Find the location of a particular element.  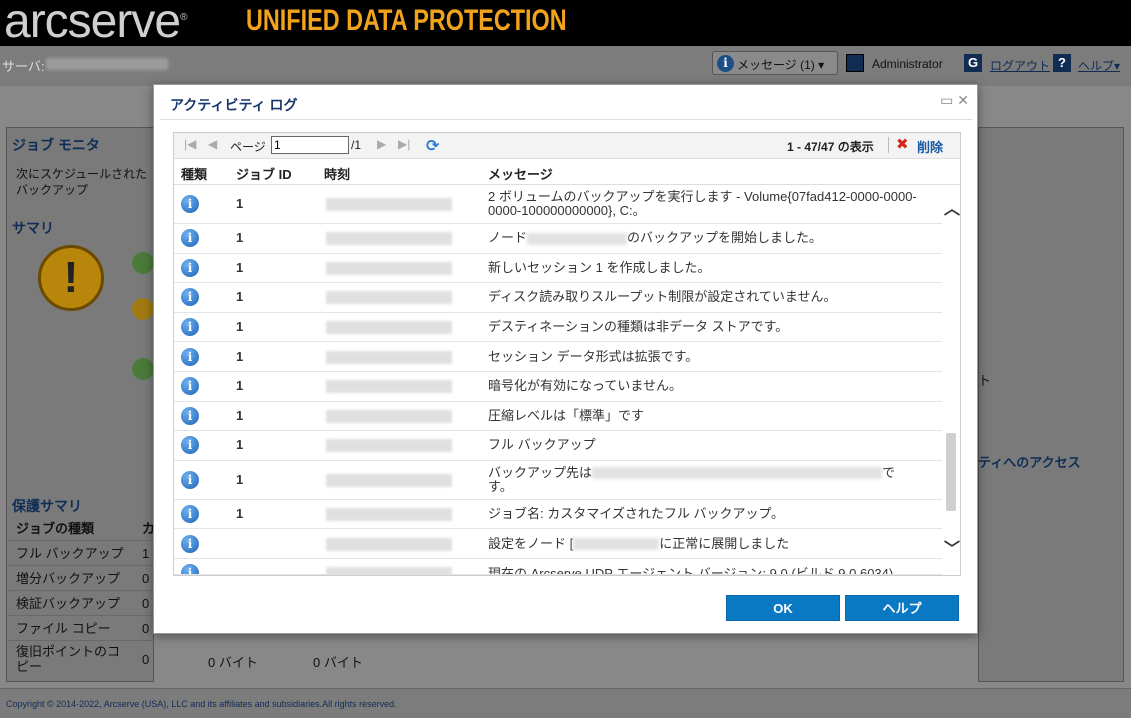

protection-row: ジョブの種類 カ is located at coordinates (81, 528).